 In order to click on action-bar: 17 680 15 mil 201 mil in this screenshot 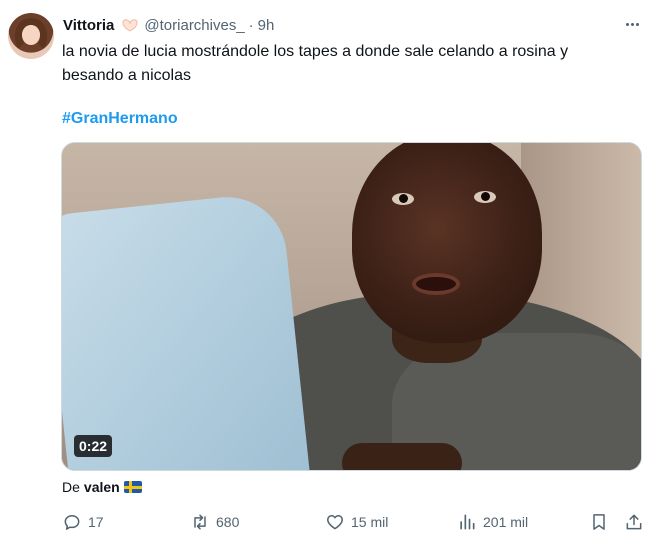, I will do `click(326, 522)`.